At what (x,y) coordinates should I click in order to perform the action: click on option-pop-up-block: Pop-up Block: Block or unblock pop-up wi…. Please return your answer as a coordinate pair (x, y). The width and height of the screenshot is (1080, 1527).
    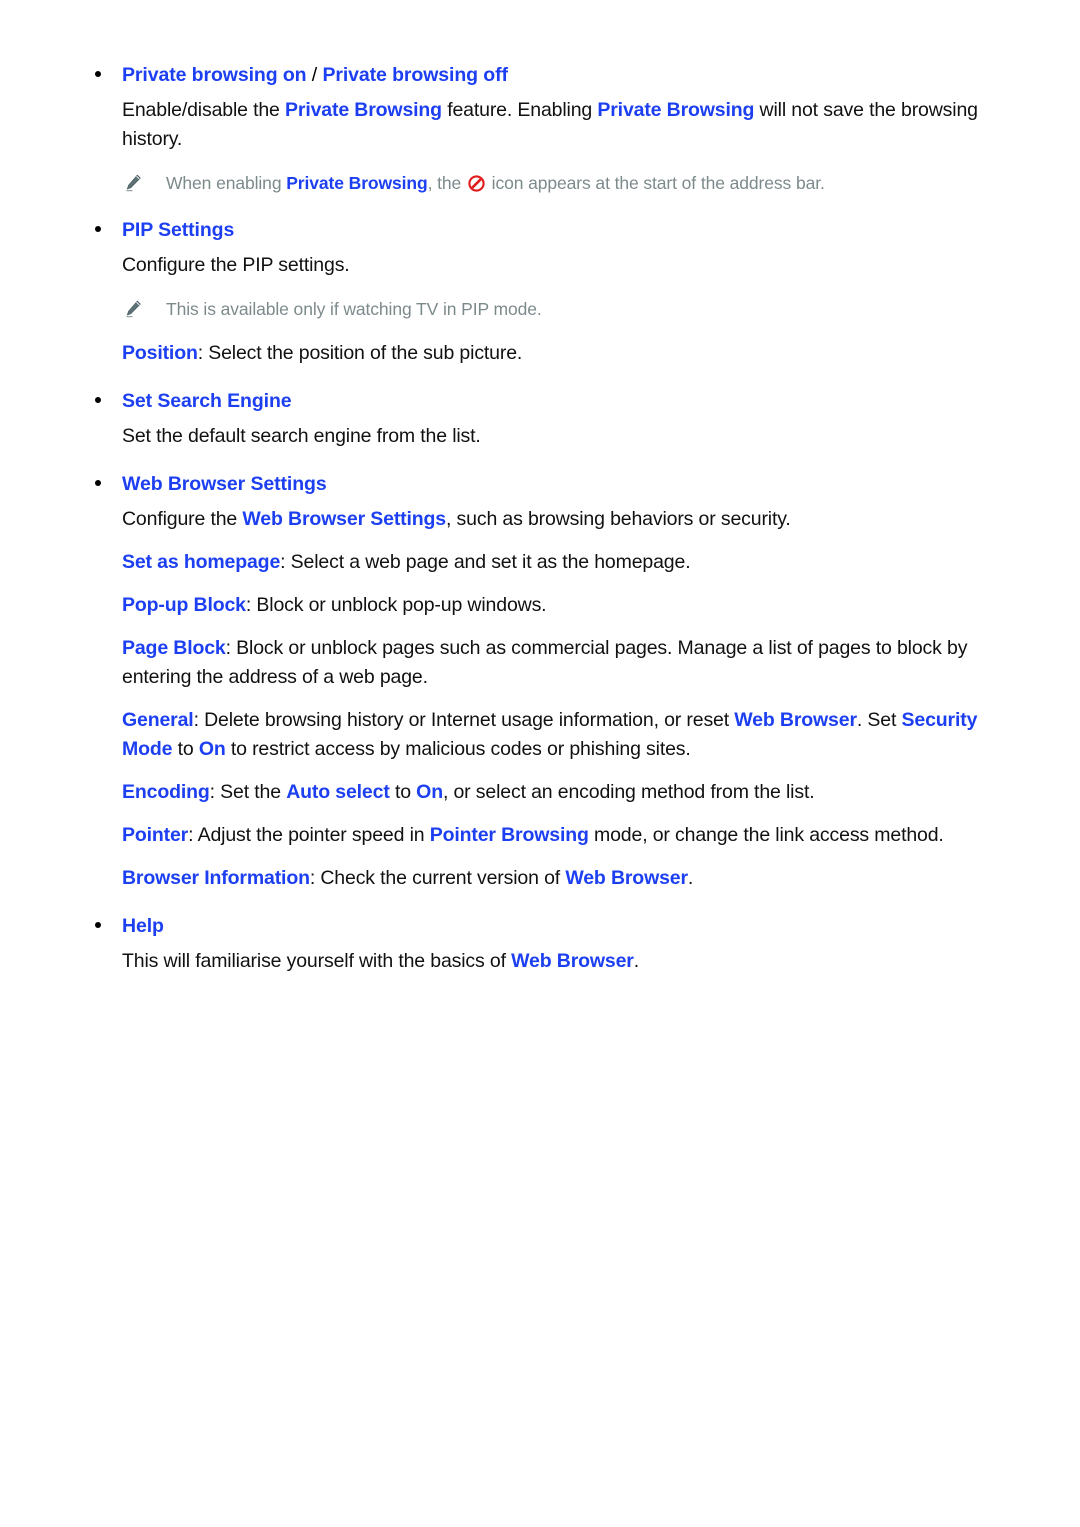
    Looking at the image, I should click on (540, 605).